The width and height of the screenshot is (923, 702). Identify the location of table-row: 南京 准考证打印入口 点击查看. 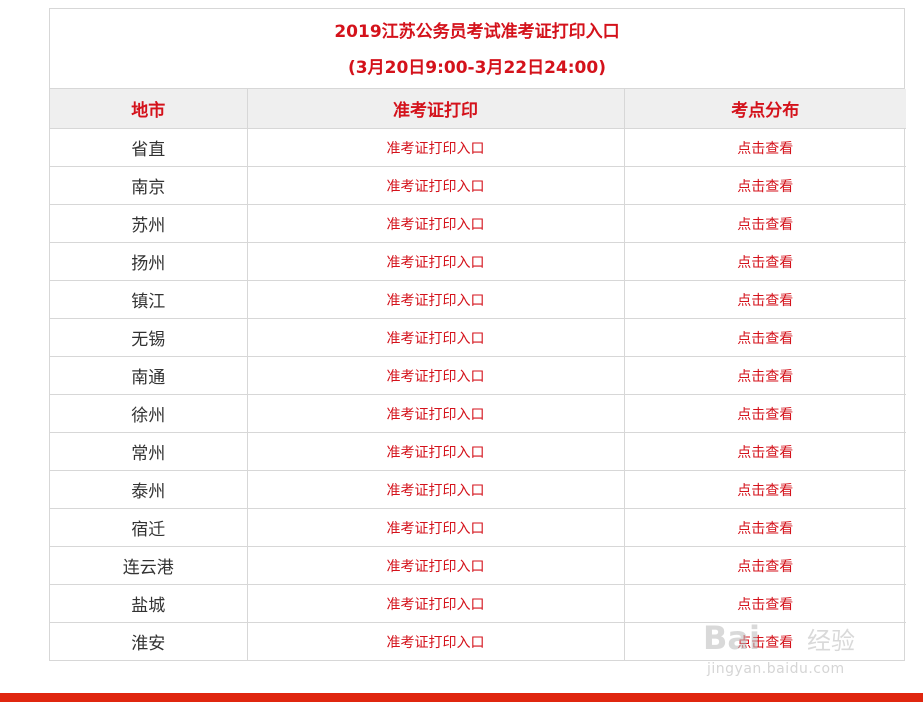
(478, 185).